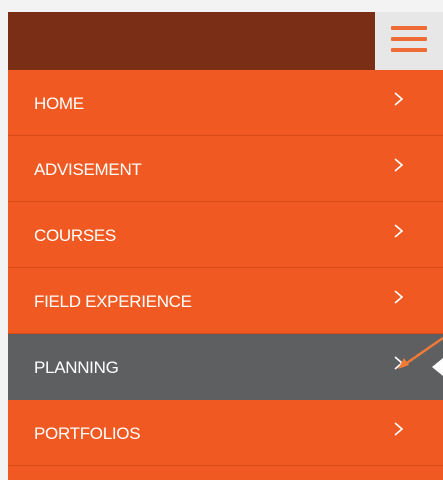 Image resolution: width=443 pixels, height=480 pixels. Describe the element at coordinates (225, 301) in the screenshot. I see `menu-item-field-experience: FIELD EXPERIENCE` at that location.